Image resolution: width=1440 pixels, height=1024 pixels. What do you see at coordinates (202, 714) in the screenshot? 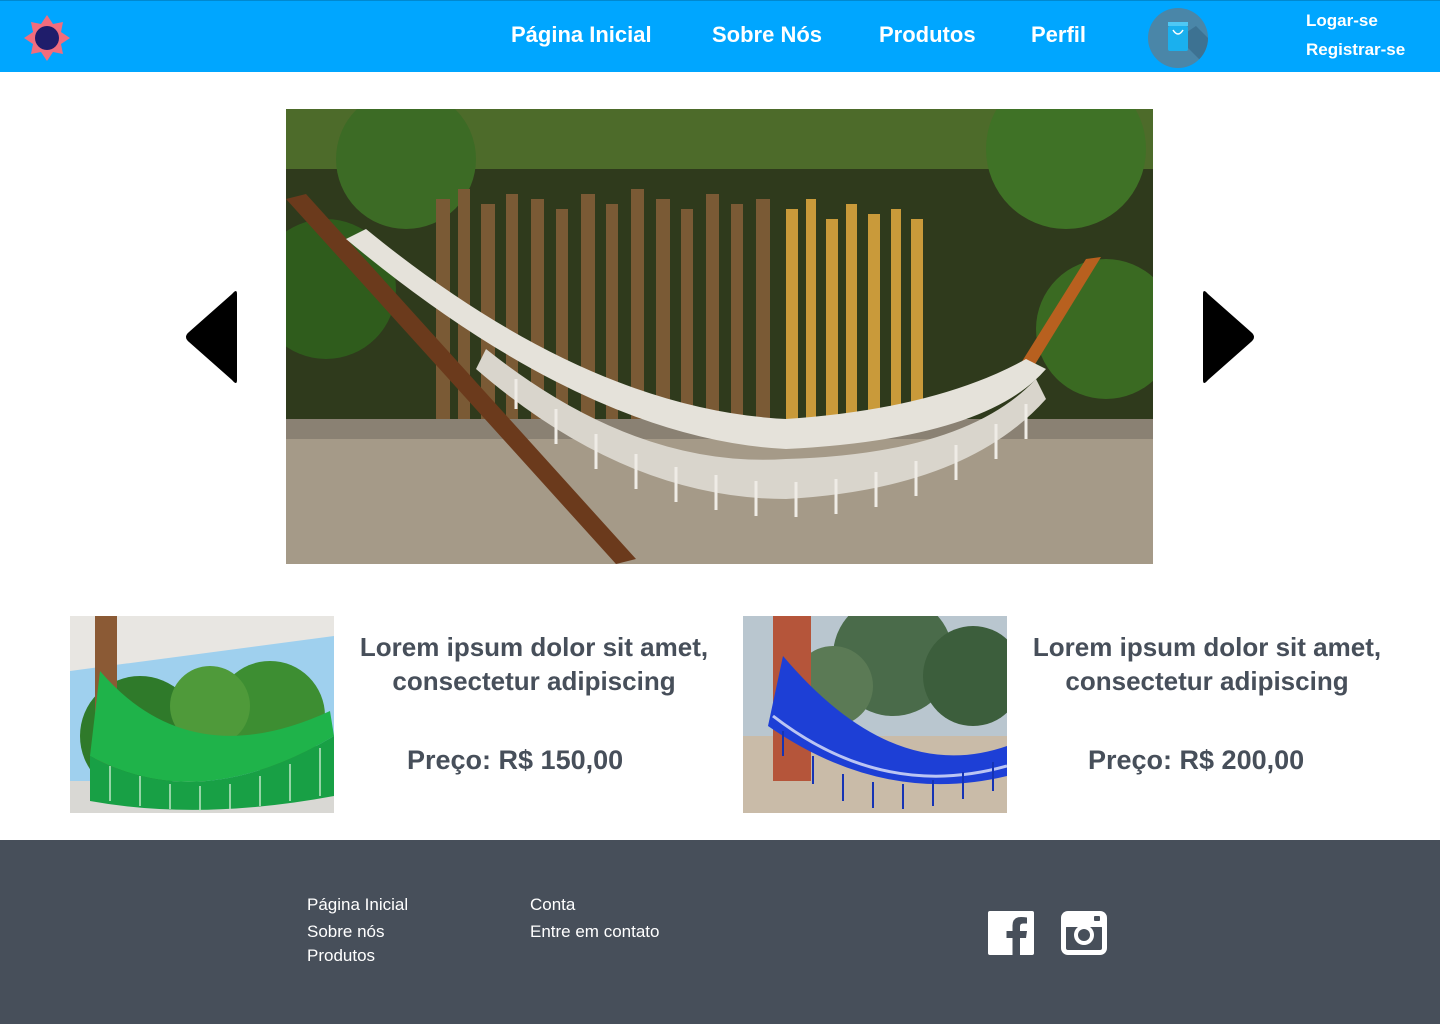
I see `product-image-green-hammock` at bounding box center [202, 714].